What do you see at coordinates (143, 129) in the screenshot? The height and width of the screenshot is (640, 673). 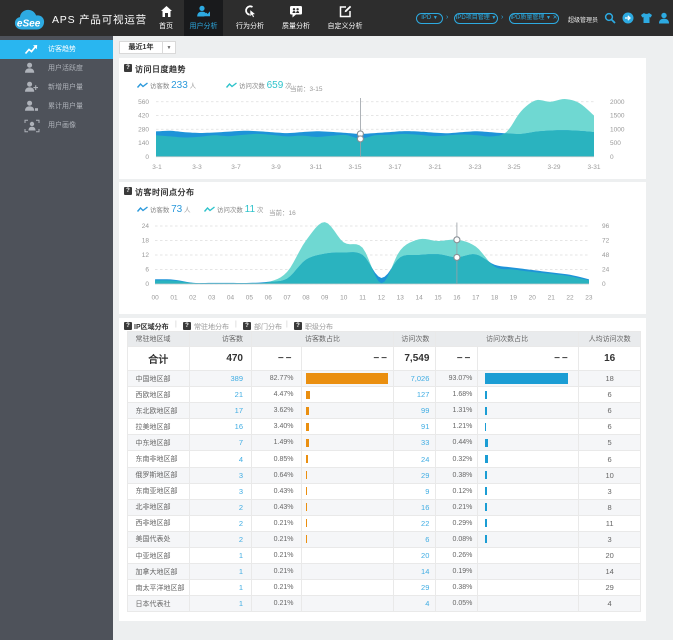 I see `svg-text: 280` at bounding box center [143, 129].